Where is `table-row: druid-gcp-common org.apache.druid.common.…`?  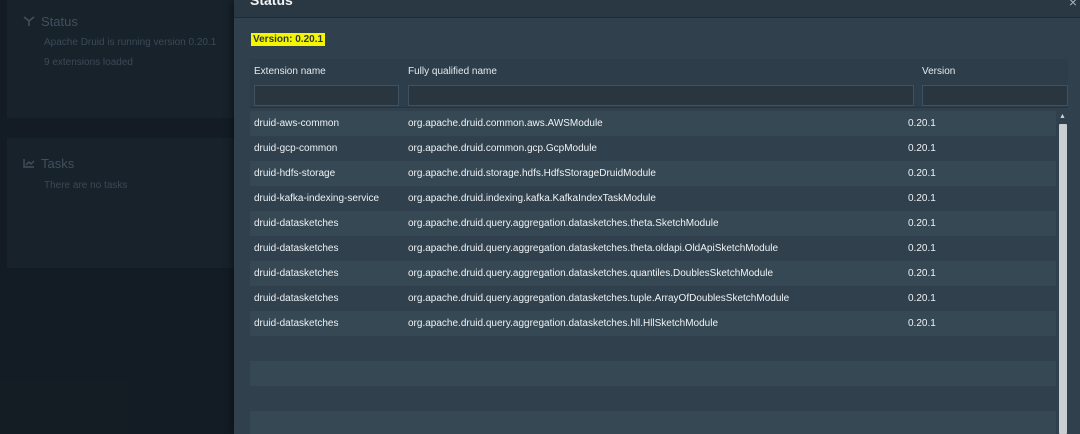
table-row: druid-gcp-common org.apache.druid.common.… is located at coordinates (653, 148).